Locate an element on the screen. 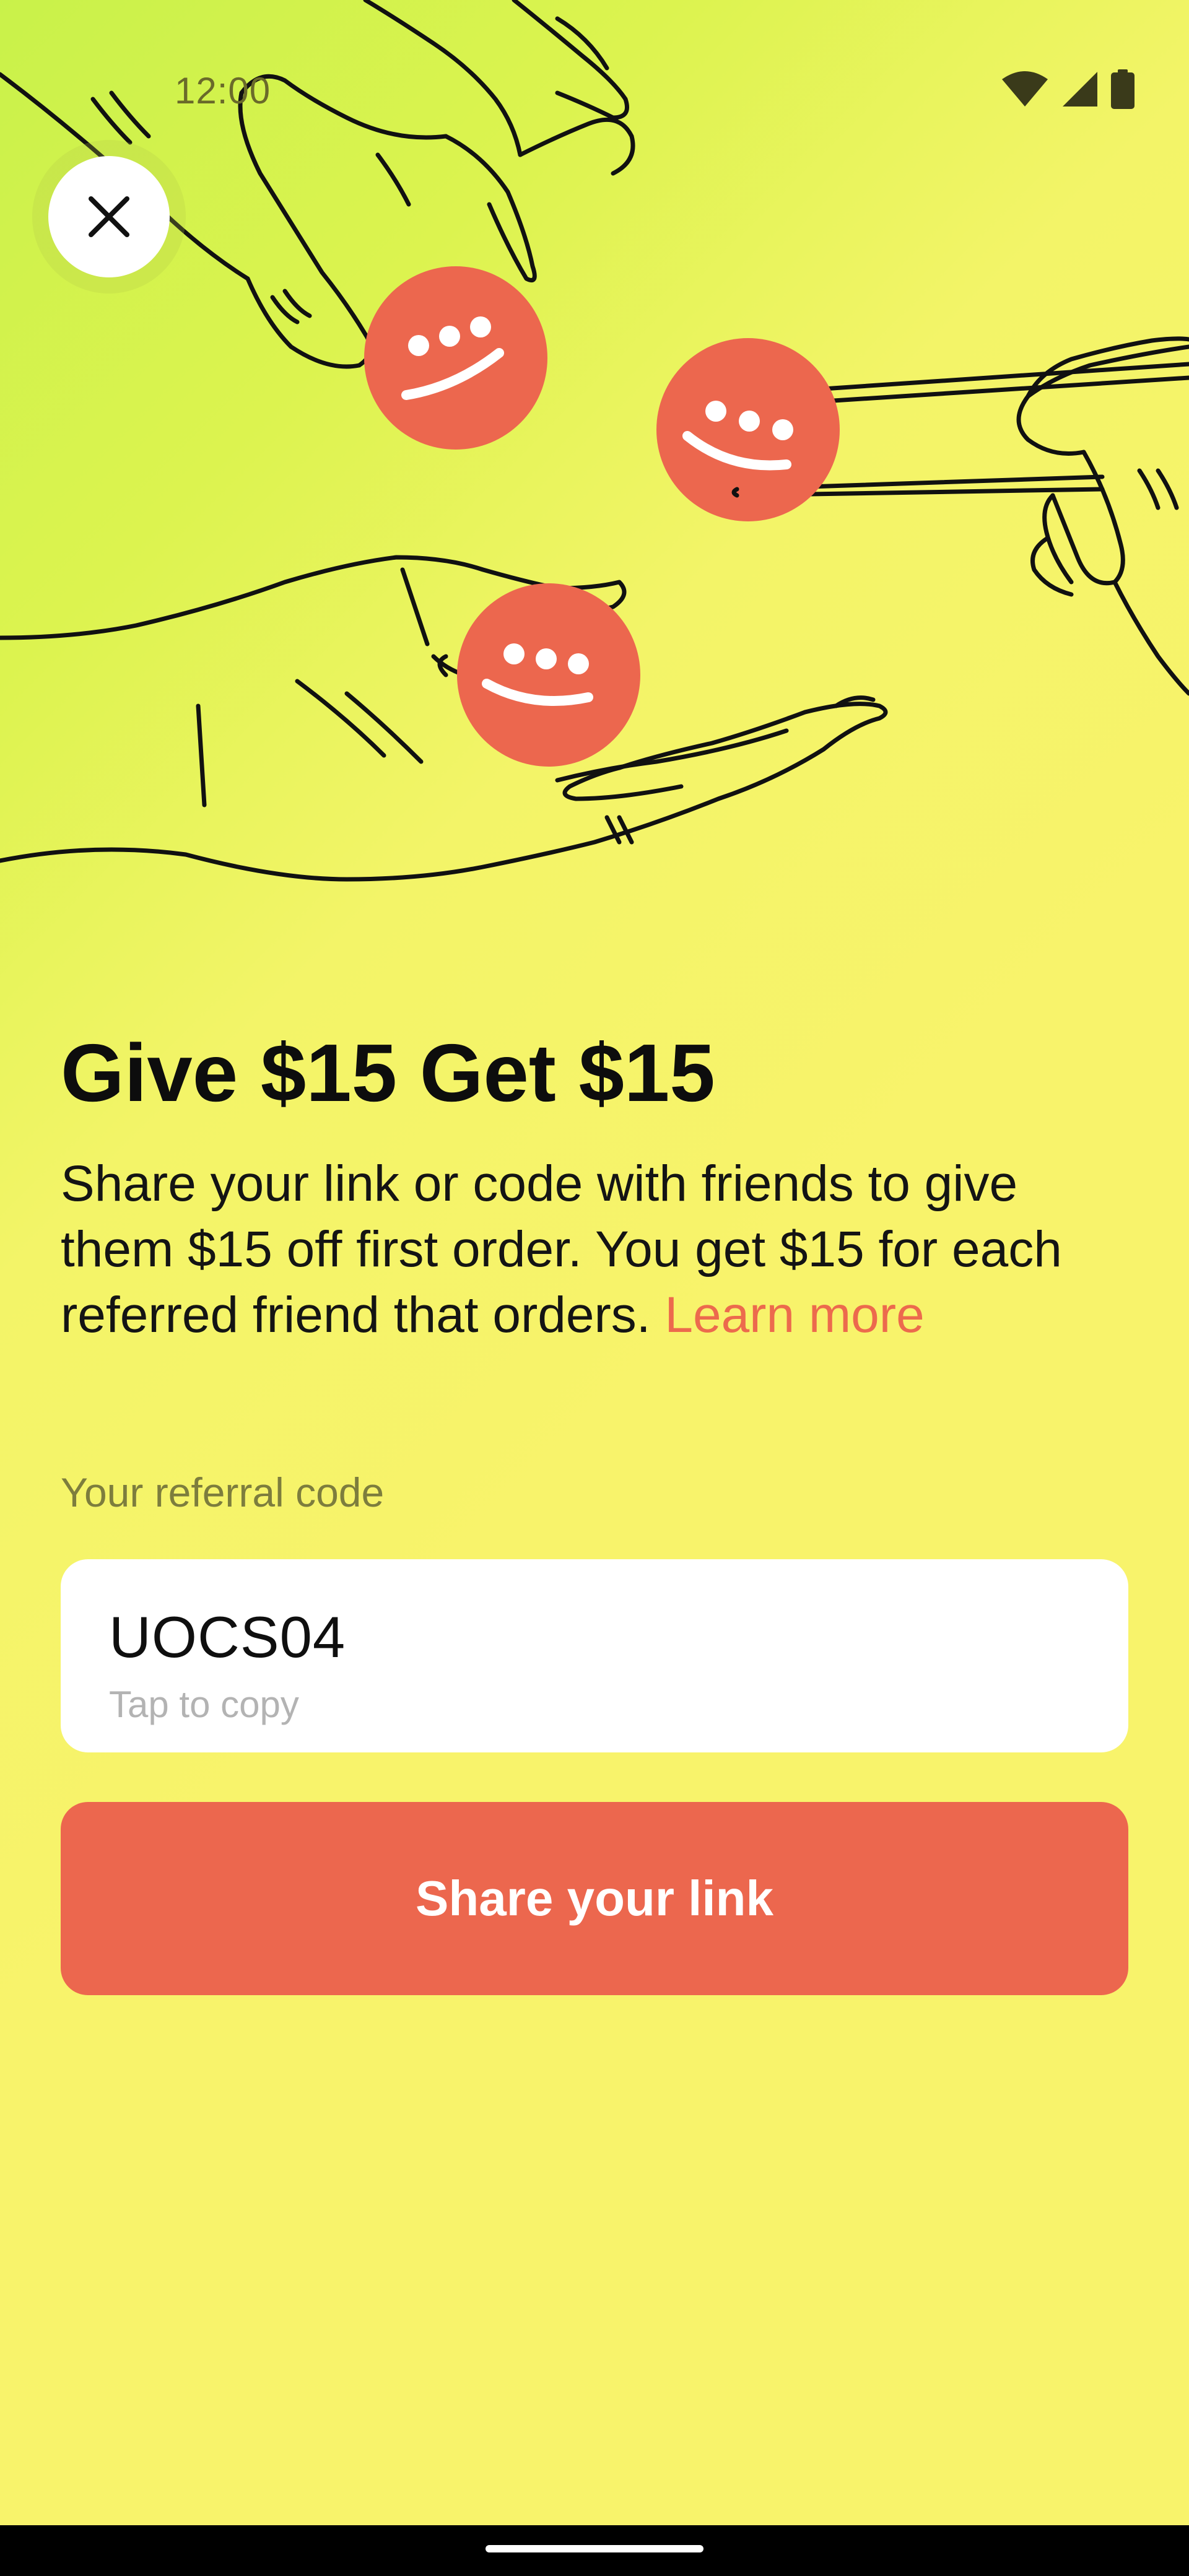 Image resolution: width=1189 pixels, height=2576 pixels. promo-headline: Give $15 Get $15 is located at coordinates (388, 1072).